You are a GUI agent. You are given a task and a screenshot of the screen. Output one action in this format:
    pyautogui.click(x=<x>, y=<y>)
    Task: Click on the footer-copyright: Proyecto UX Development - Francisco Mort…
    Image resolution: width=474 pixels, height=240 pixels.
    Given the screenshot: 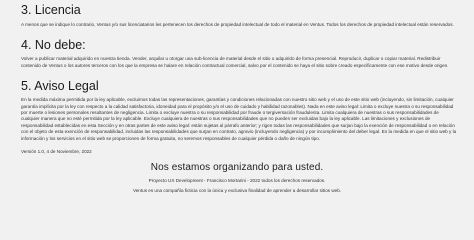 What is the action you would take?
    pyautogui.click(x=237, y=180)
    